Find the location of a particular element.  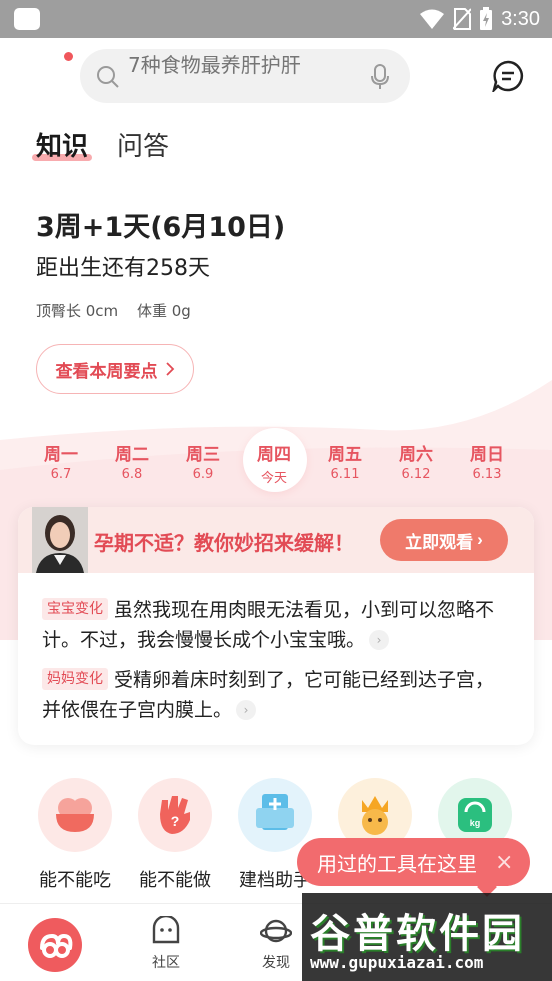

day-monday: 周一 6.7 is located at coordinates (61, 461).